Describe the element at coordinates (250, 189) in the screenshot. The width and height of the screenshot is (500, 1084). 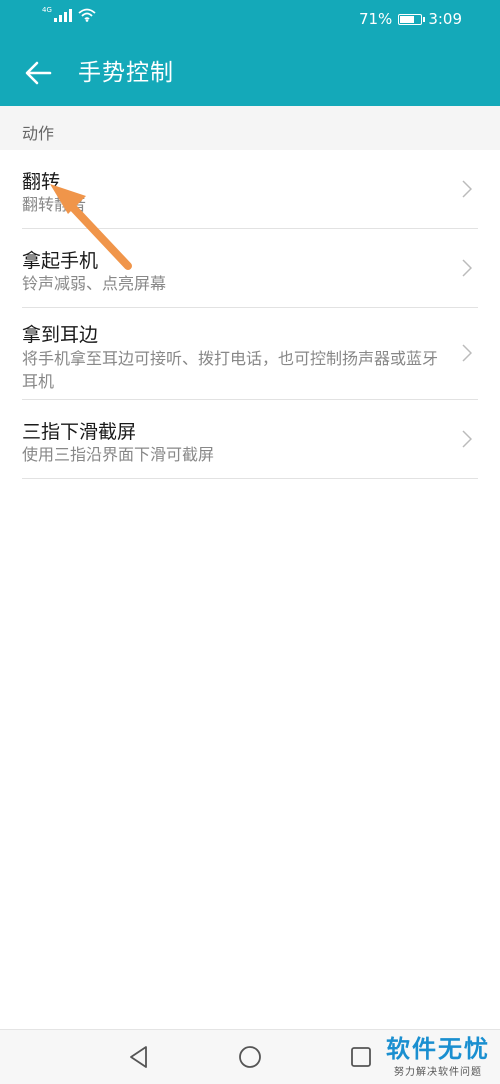
I see `list-item-flip: 翻转 翻转静音` at that location.